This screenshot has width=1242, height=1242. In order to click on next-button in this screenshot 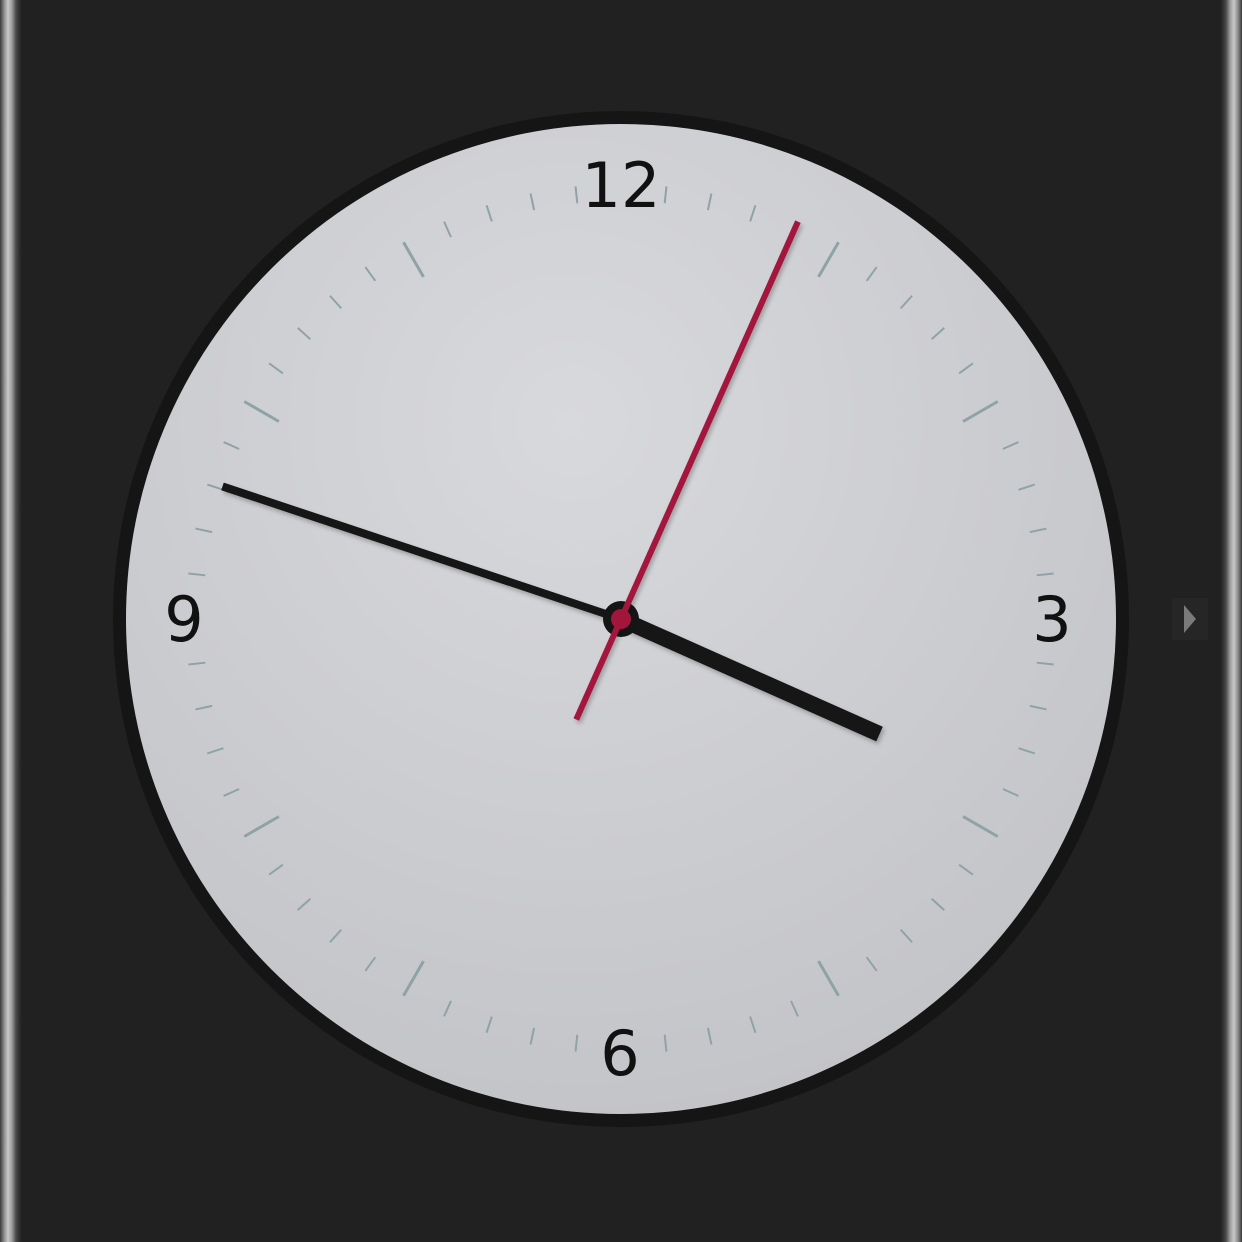, I will do `click(1190, 619)`.